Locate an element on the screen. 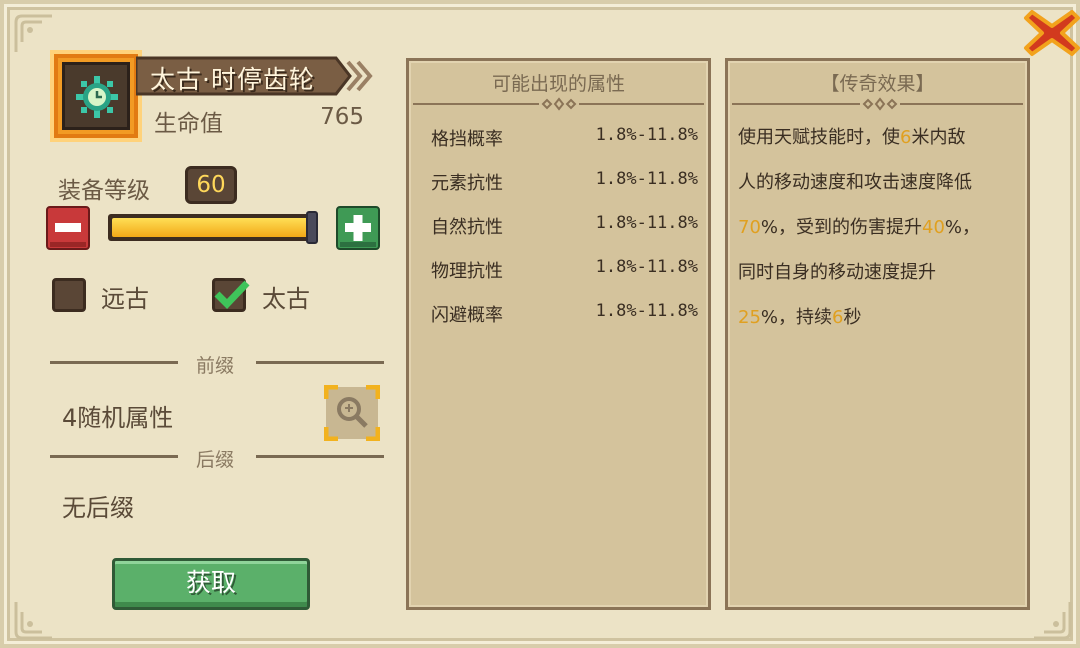  level-slider-fill is located at coordinates (213, 227).